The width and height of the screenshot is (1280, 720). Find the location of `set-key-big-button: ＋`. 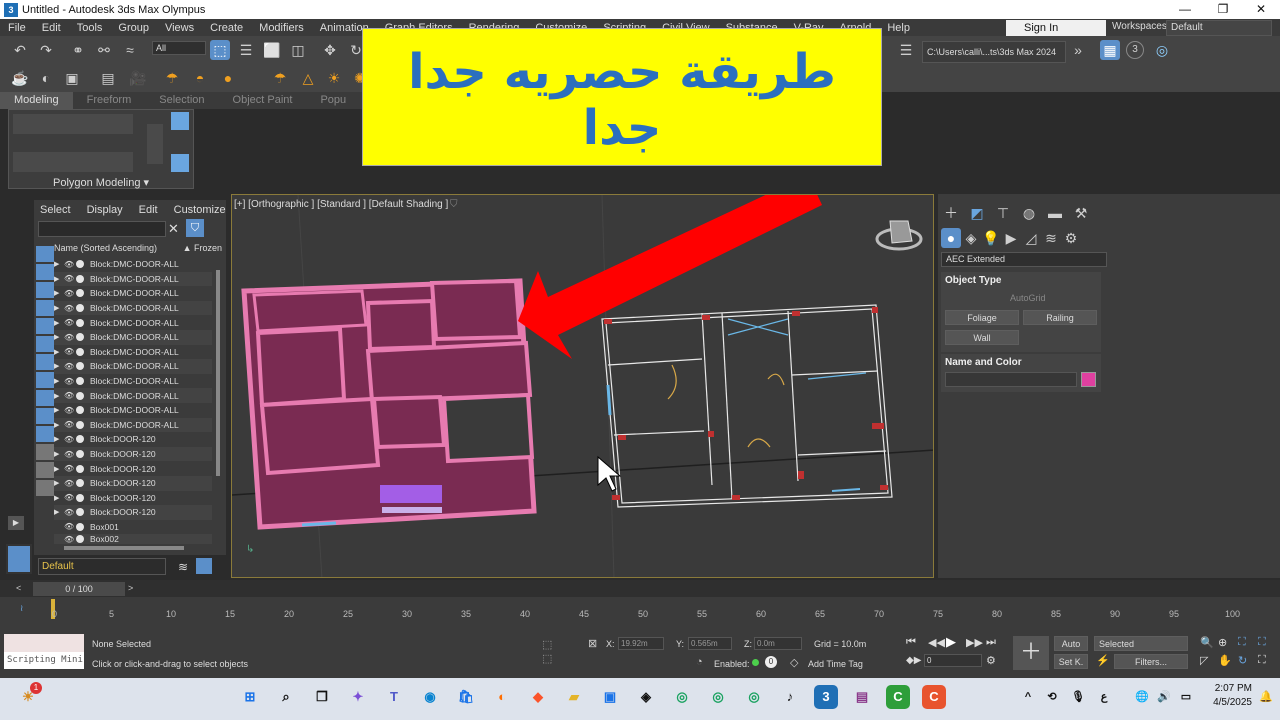

set-key-big-button: ＋ is located at coordinates (1031, 653).